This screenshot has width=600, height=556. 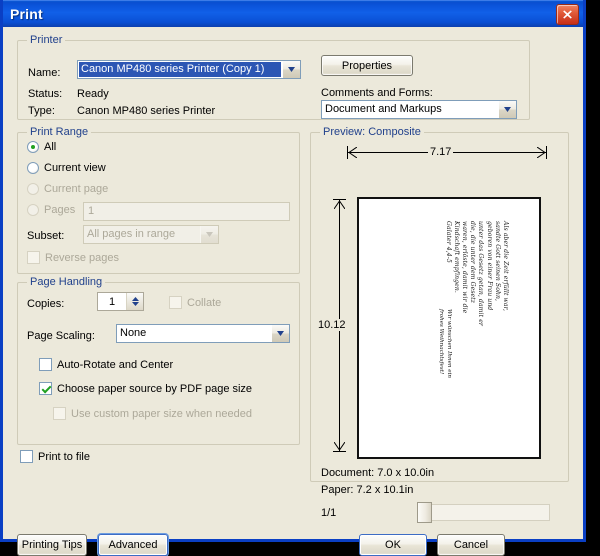 What do you see at coordinates (175, 302) in the screenshot?
I see `checkbox-collate-box` at bounding box center [175, 302].